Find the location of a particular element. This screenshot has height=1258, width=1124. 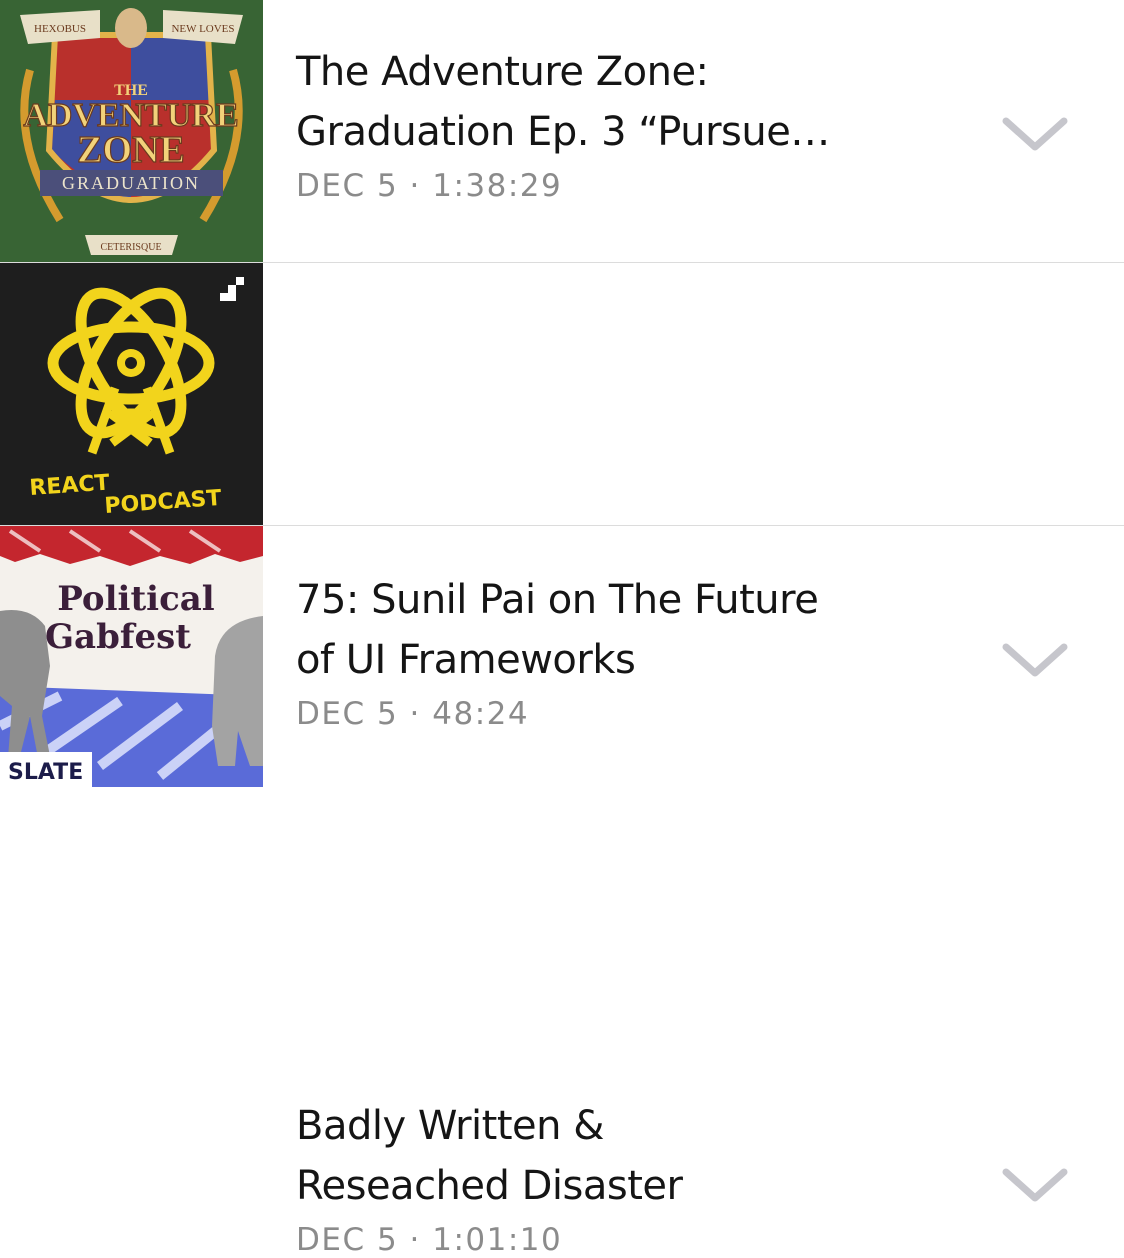

art-word-political: Political is located at coordinates (136, 599).